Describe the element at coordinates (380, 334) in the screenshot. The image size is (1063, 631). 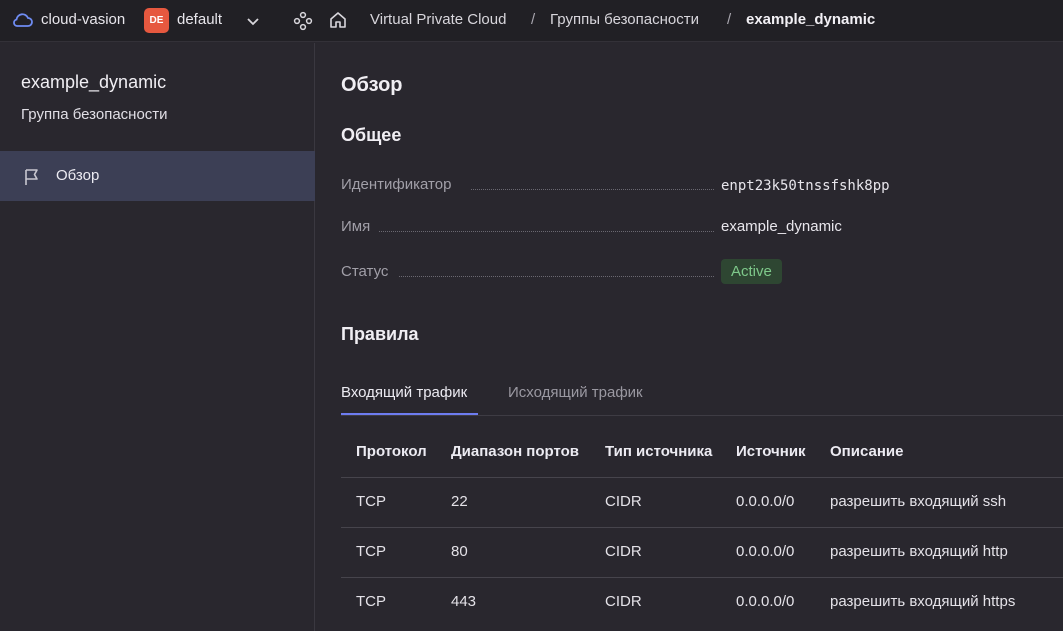
I see `section-title-rules: Правила` at that location.